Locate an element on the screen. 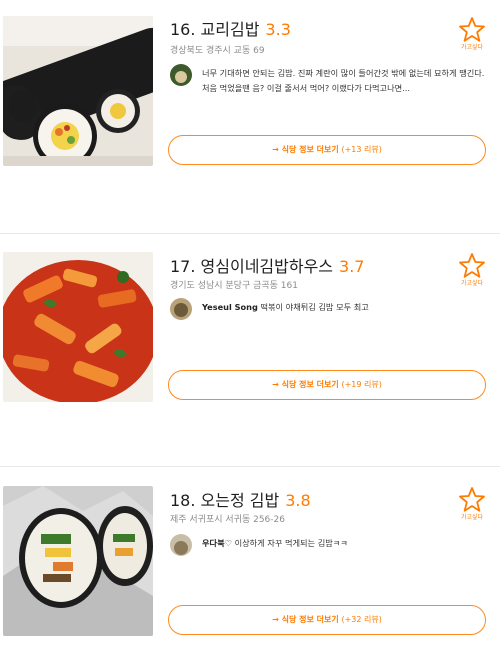 Image resolution: width=500 pixels, height=671 pixels. restaurant-address: 제주 서귀포시 서귀동 256-26 is located at coordinates (227, 520).